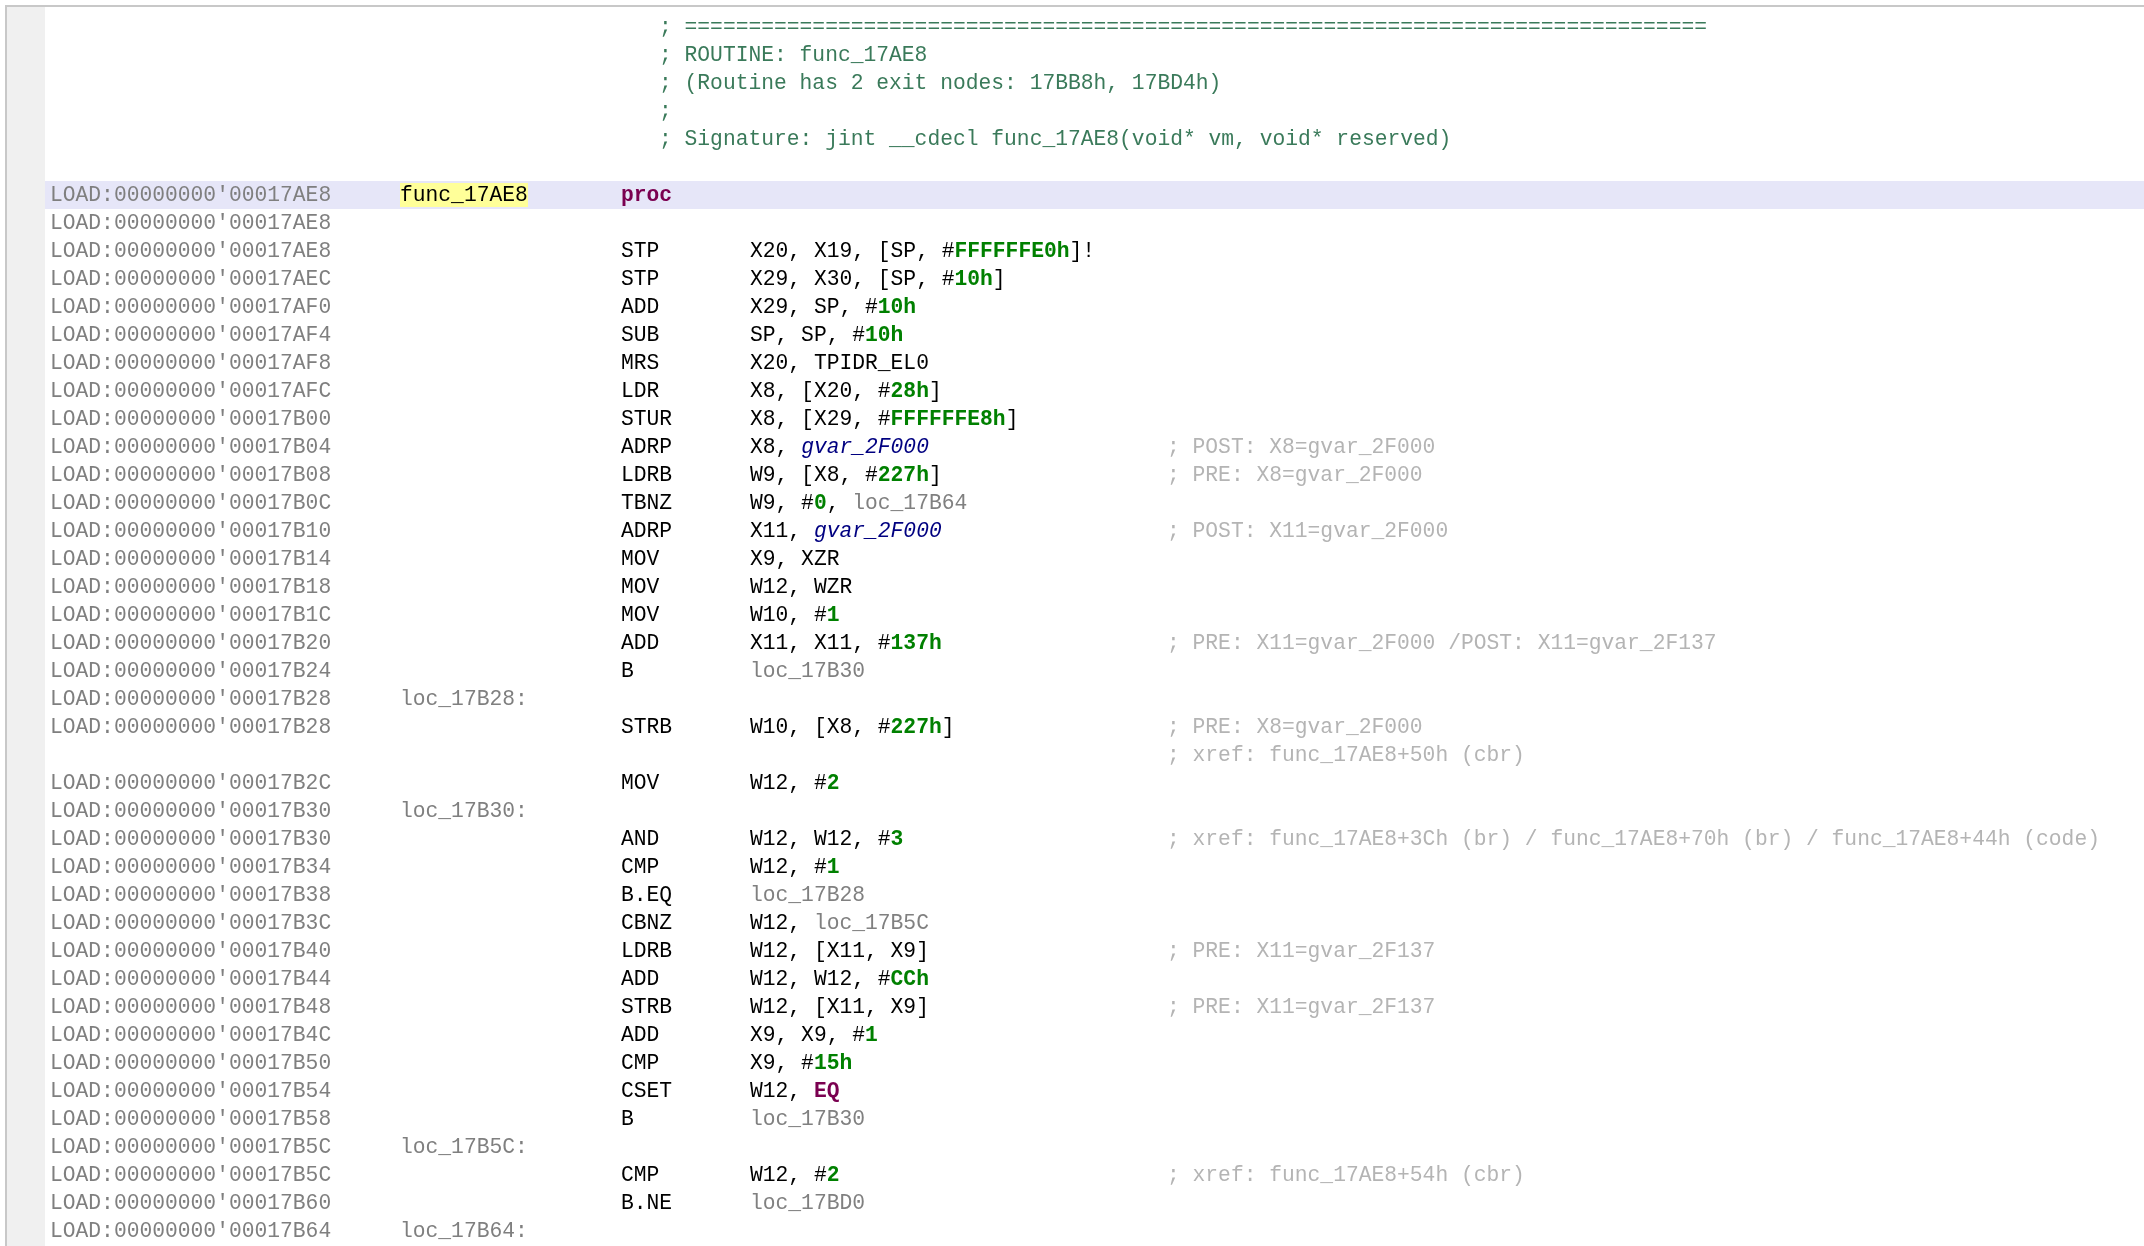  Describe the element at coordinates (191, 1007) in the screenshot. I see `address-text: LOAD:00000000'00017B48` at that location.